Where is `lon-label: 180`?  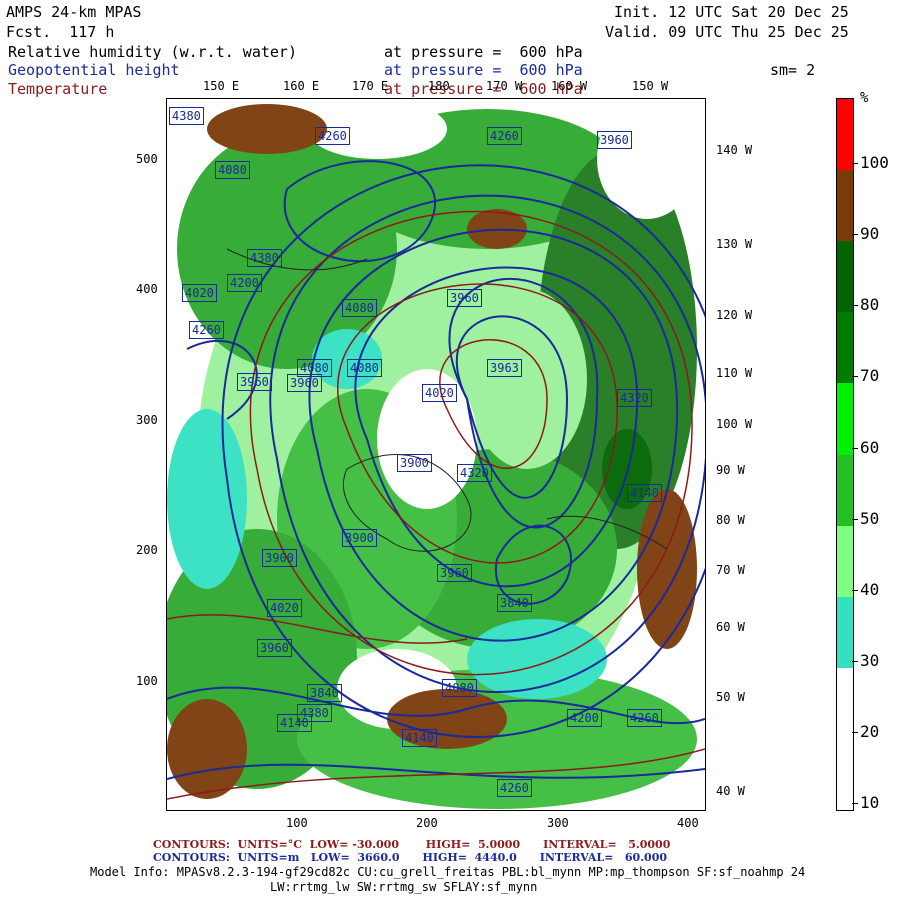
lon-label: 180 is located at coordinates (439, 86).